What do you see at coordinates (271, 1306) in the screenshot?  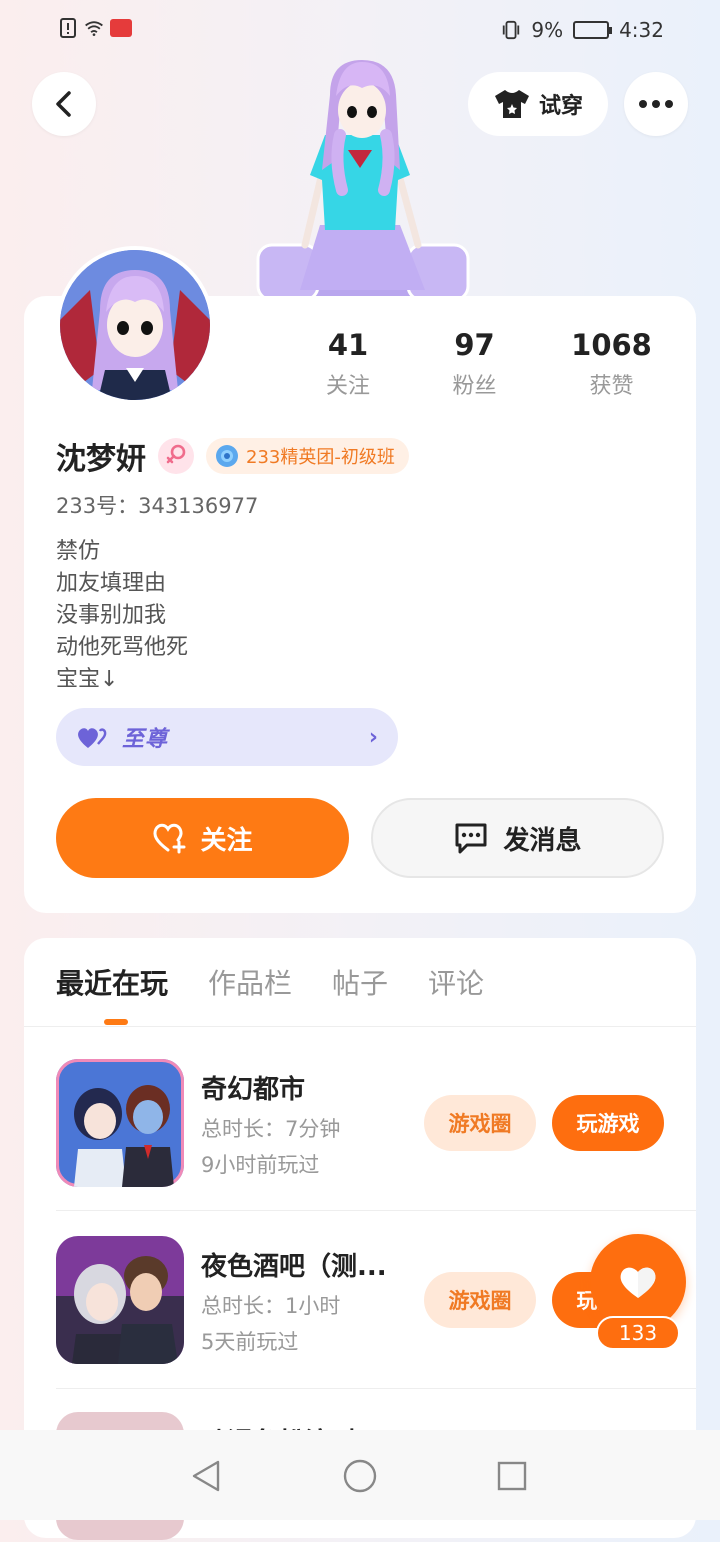 I see `game-duration: 总时长：1小时` at bounding box center [271, 1306].